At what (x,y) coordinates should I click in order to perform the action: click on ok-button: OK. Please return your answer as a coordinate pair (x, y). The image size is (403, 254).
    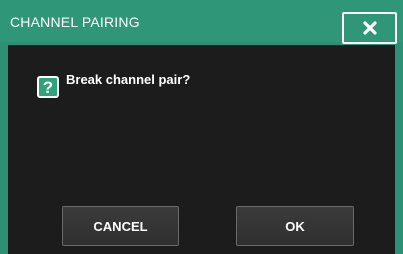
    Looking at the image, I should click on (295, 226).